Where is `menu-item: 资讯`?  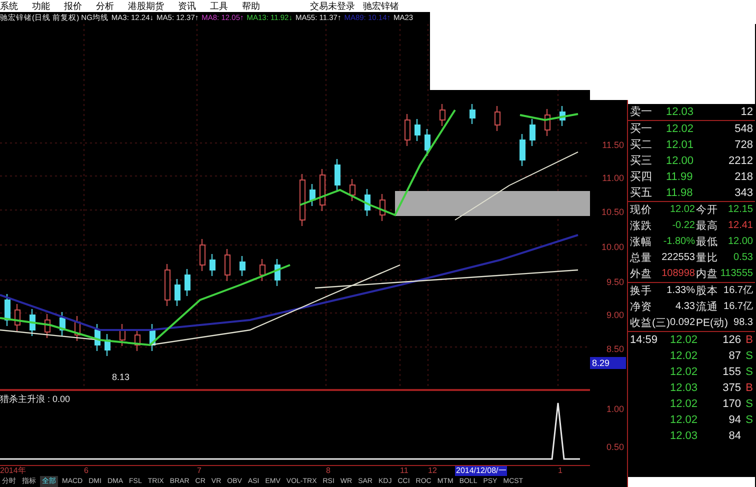
menu-item: 资讯 is located at coordinates (187, 6).